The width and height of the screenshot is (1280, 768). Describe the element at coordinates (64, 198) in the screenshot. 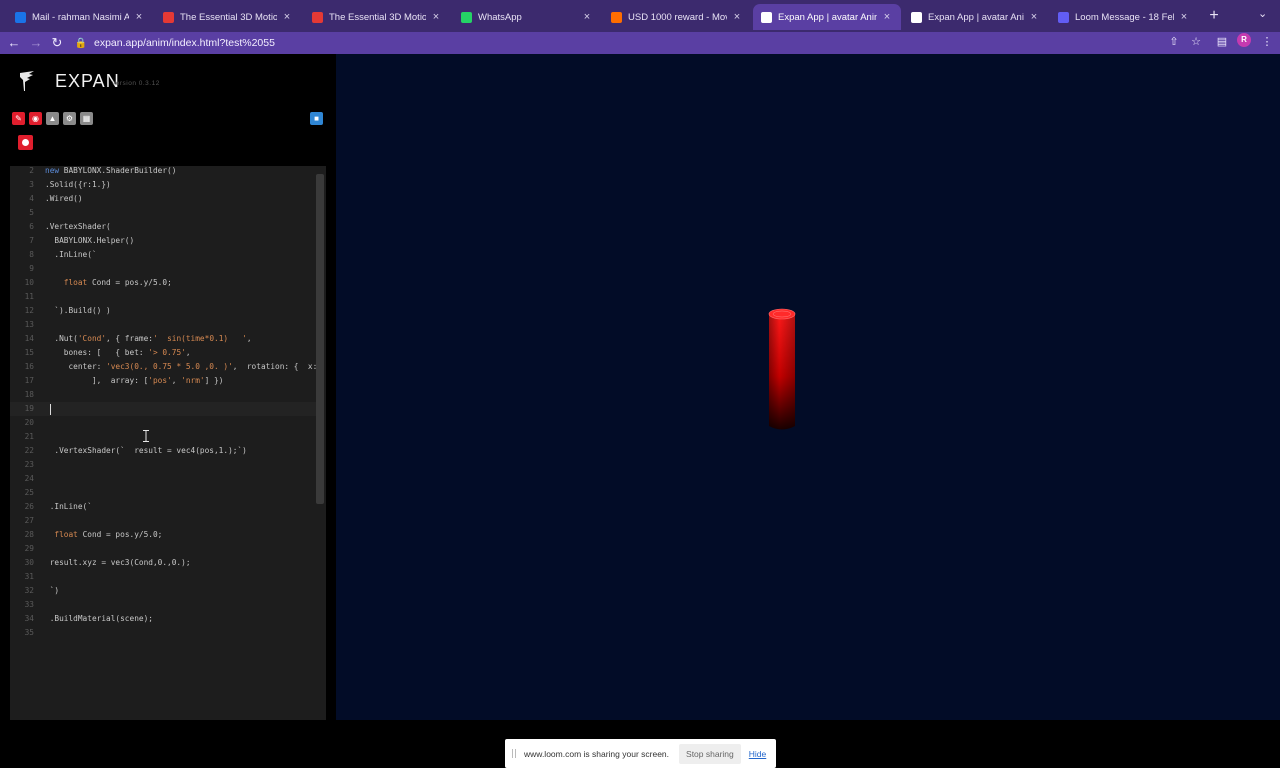

I see `code-text: .Wired()` at that location.